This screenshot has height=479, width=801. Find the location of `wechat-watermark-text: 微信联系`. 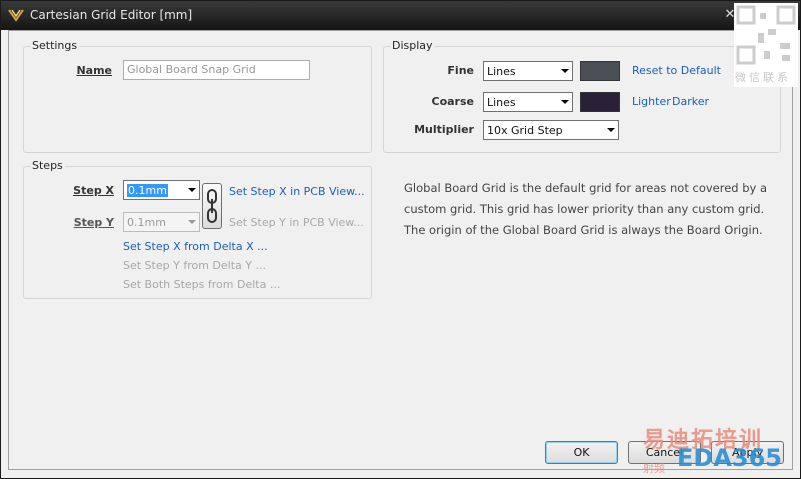

wechat-watermark-text: 微信联系 is located at coordinates (763, 77).